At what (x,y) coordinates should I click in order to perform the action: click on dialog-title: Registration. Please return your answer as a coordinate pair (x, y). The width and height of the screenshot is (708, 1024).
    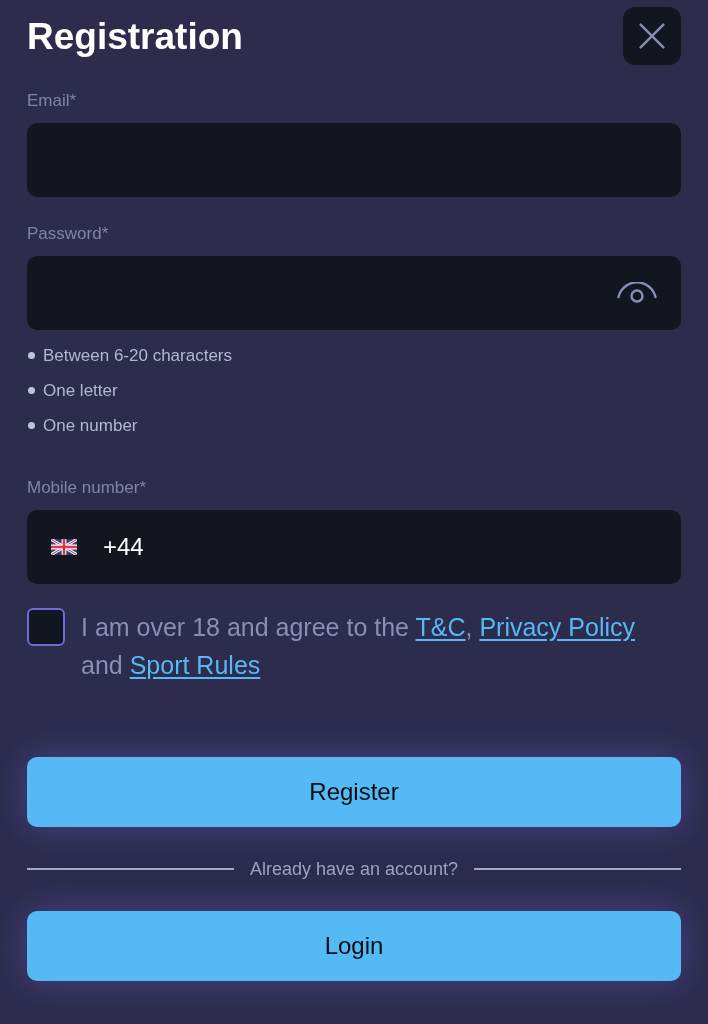
    Looking at the image, I should click on (135, 36).